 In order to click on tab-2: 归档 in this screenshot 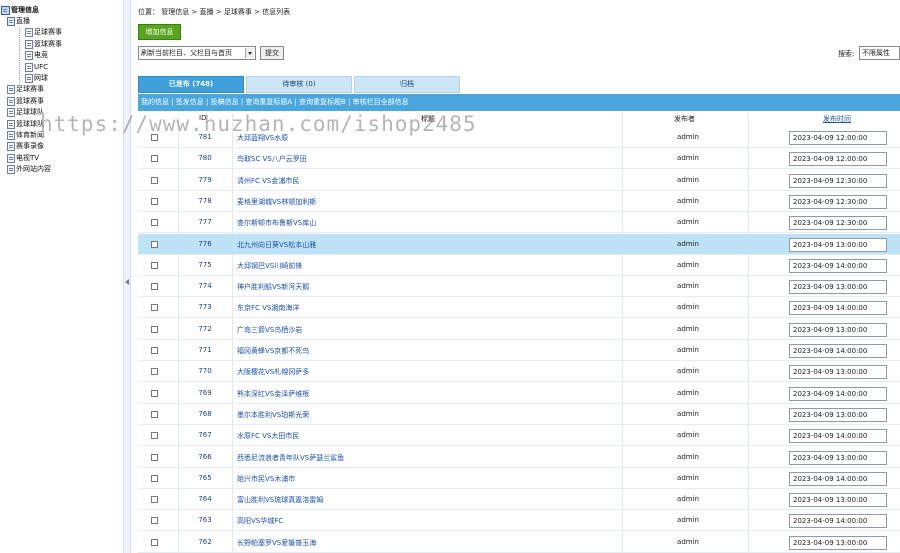, I will do `click(407, 84)`.